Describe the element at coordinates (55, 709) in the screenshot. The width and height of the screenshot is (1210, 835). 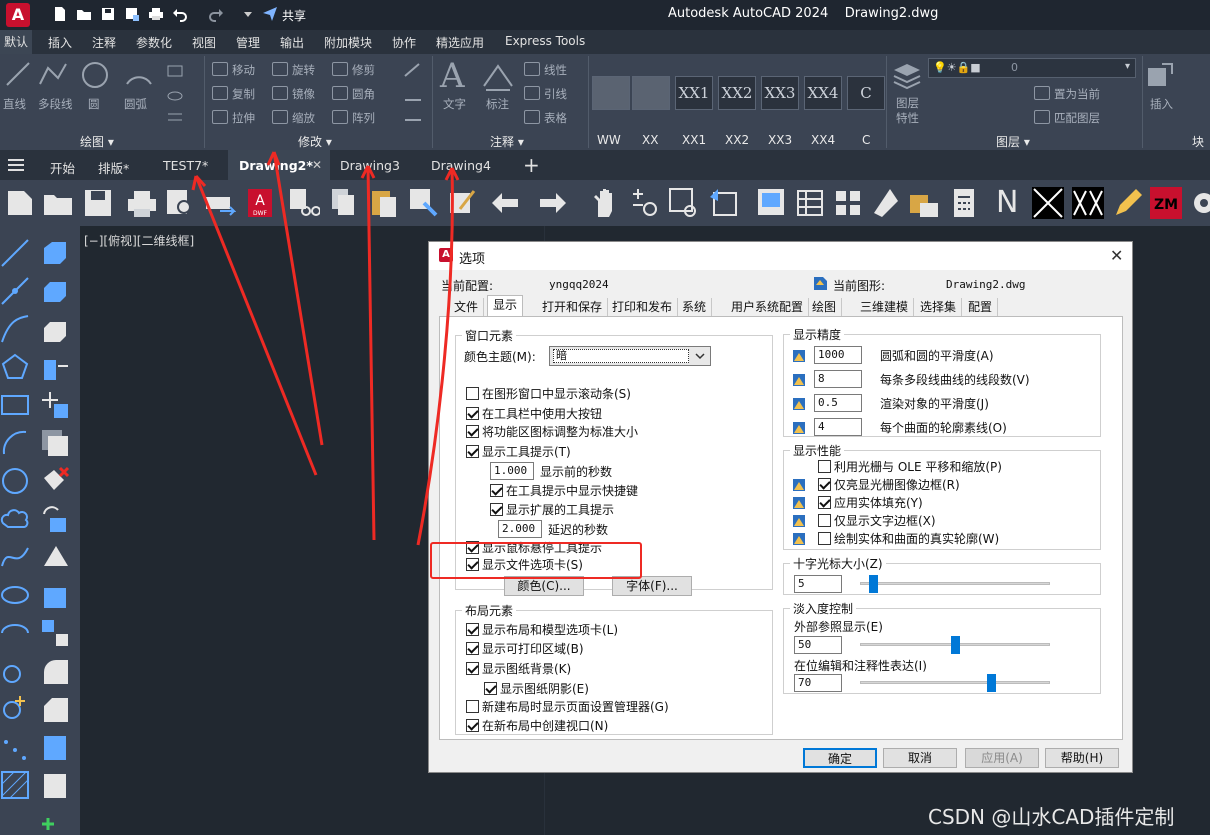
I see `chamfer-tool-icon` at that location.